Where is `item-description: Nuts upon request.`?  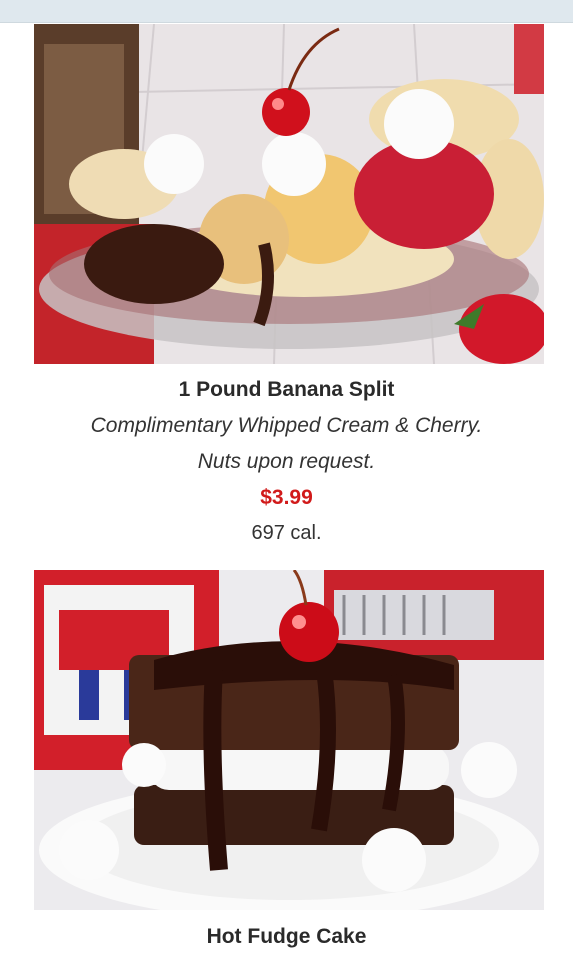 item-description: Nuts upon request. is located at coordinates (286, 461).